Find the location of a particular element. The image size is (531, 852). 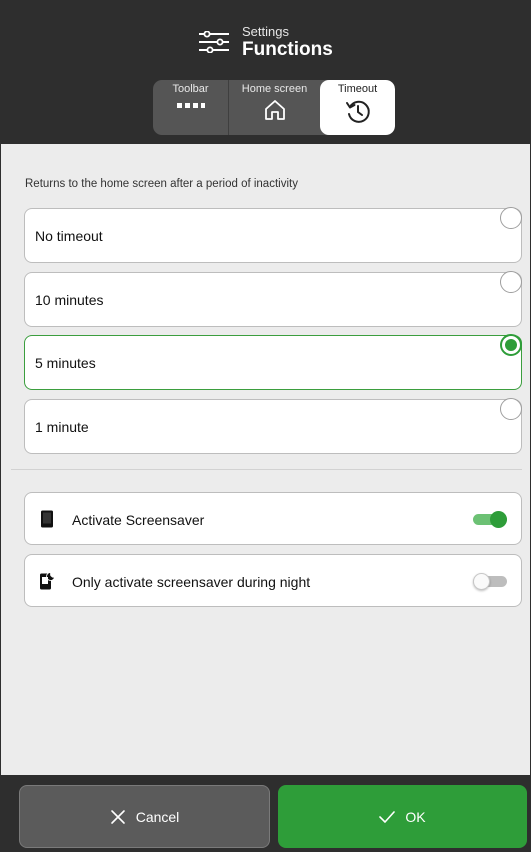

option-label: No timeout is located at coordinates (69, 236).